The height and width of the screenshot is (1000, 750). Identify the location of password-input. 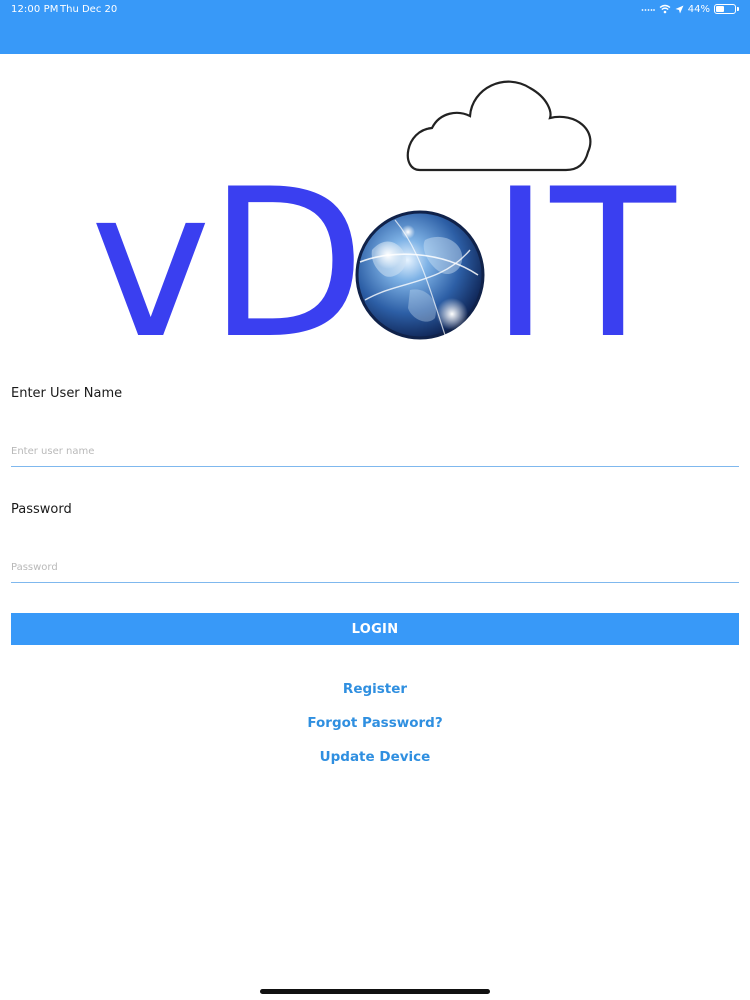
(375, 568).